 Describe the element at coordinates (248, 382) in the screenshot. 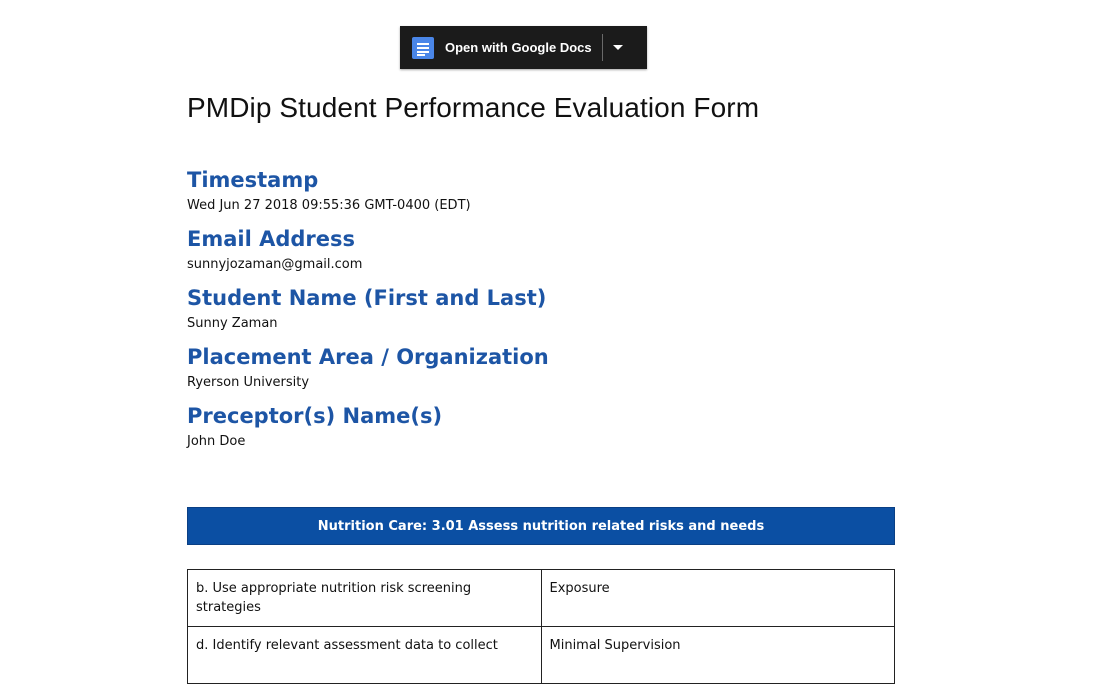

I see `field-value-placement: Ryerson University` at that location.